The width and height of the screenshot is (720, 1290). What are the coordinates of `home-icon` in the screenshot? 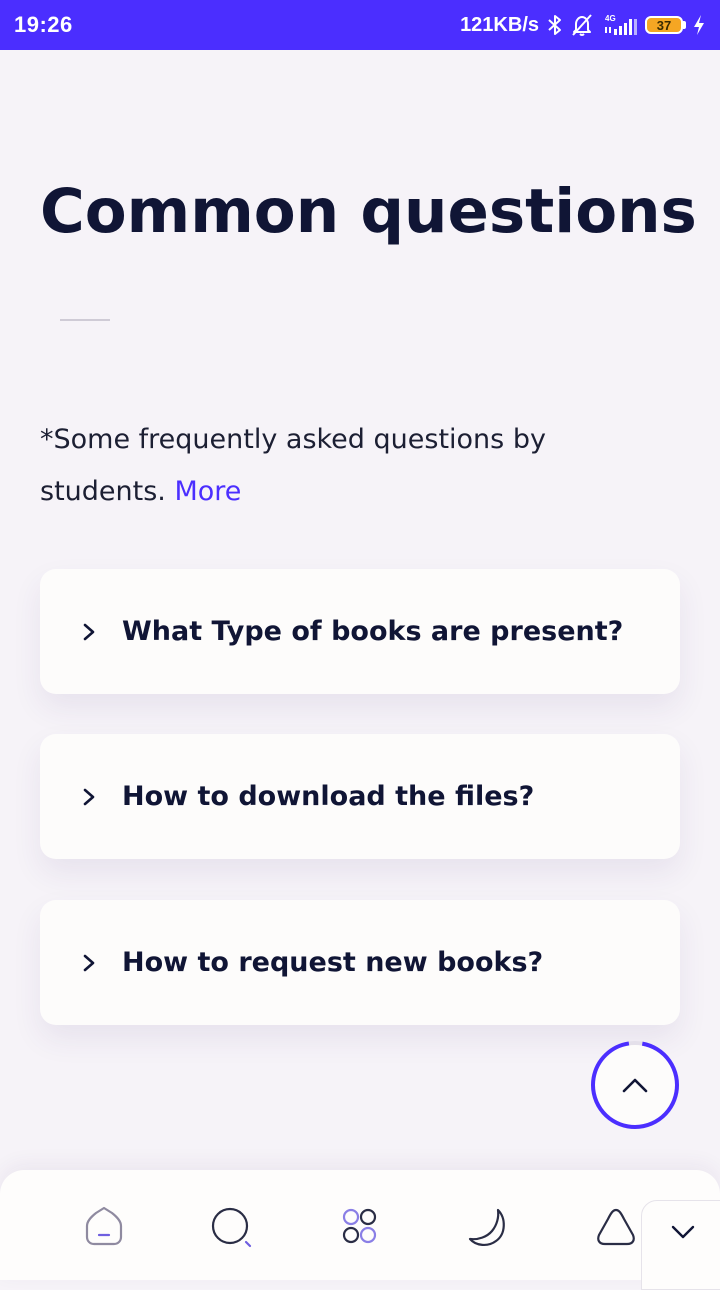 It's located at (104, 1226).